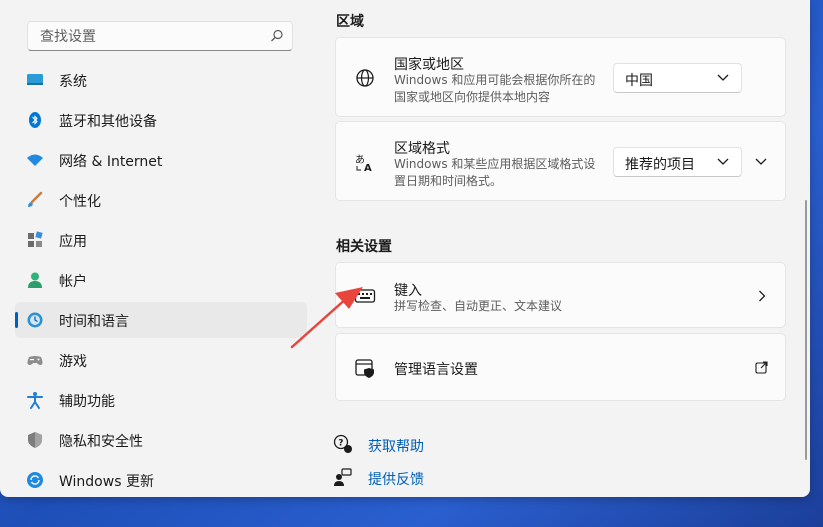  What do you see at coordinates (408, 291) in the screenshot?
I see `card-title: 键入` at bounding box center [408, 291].